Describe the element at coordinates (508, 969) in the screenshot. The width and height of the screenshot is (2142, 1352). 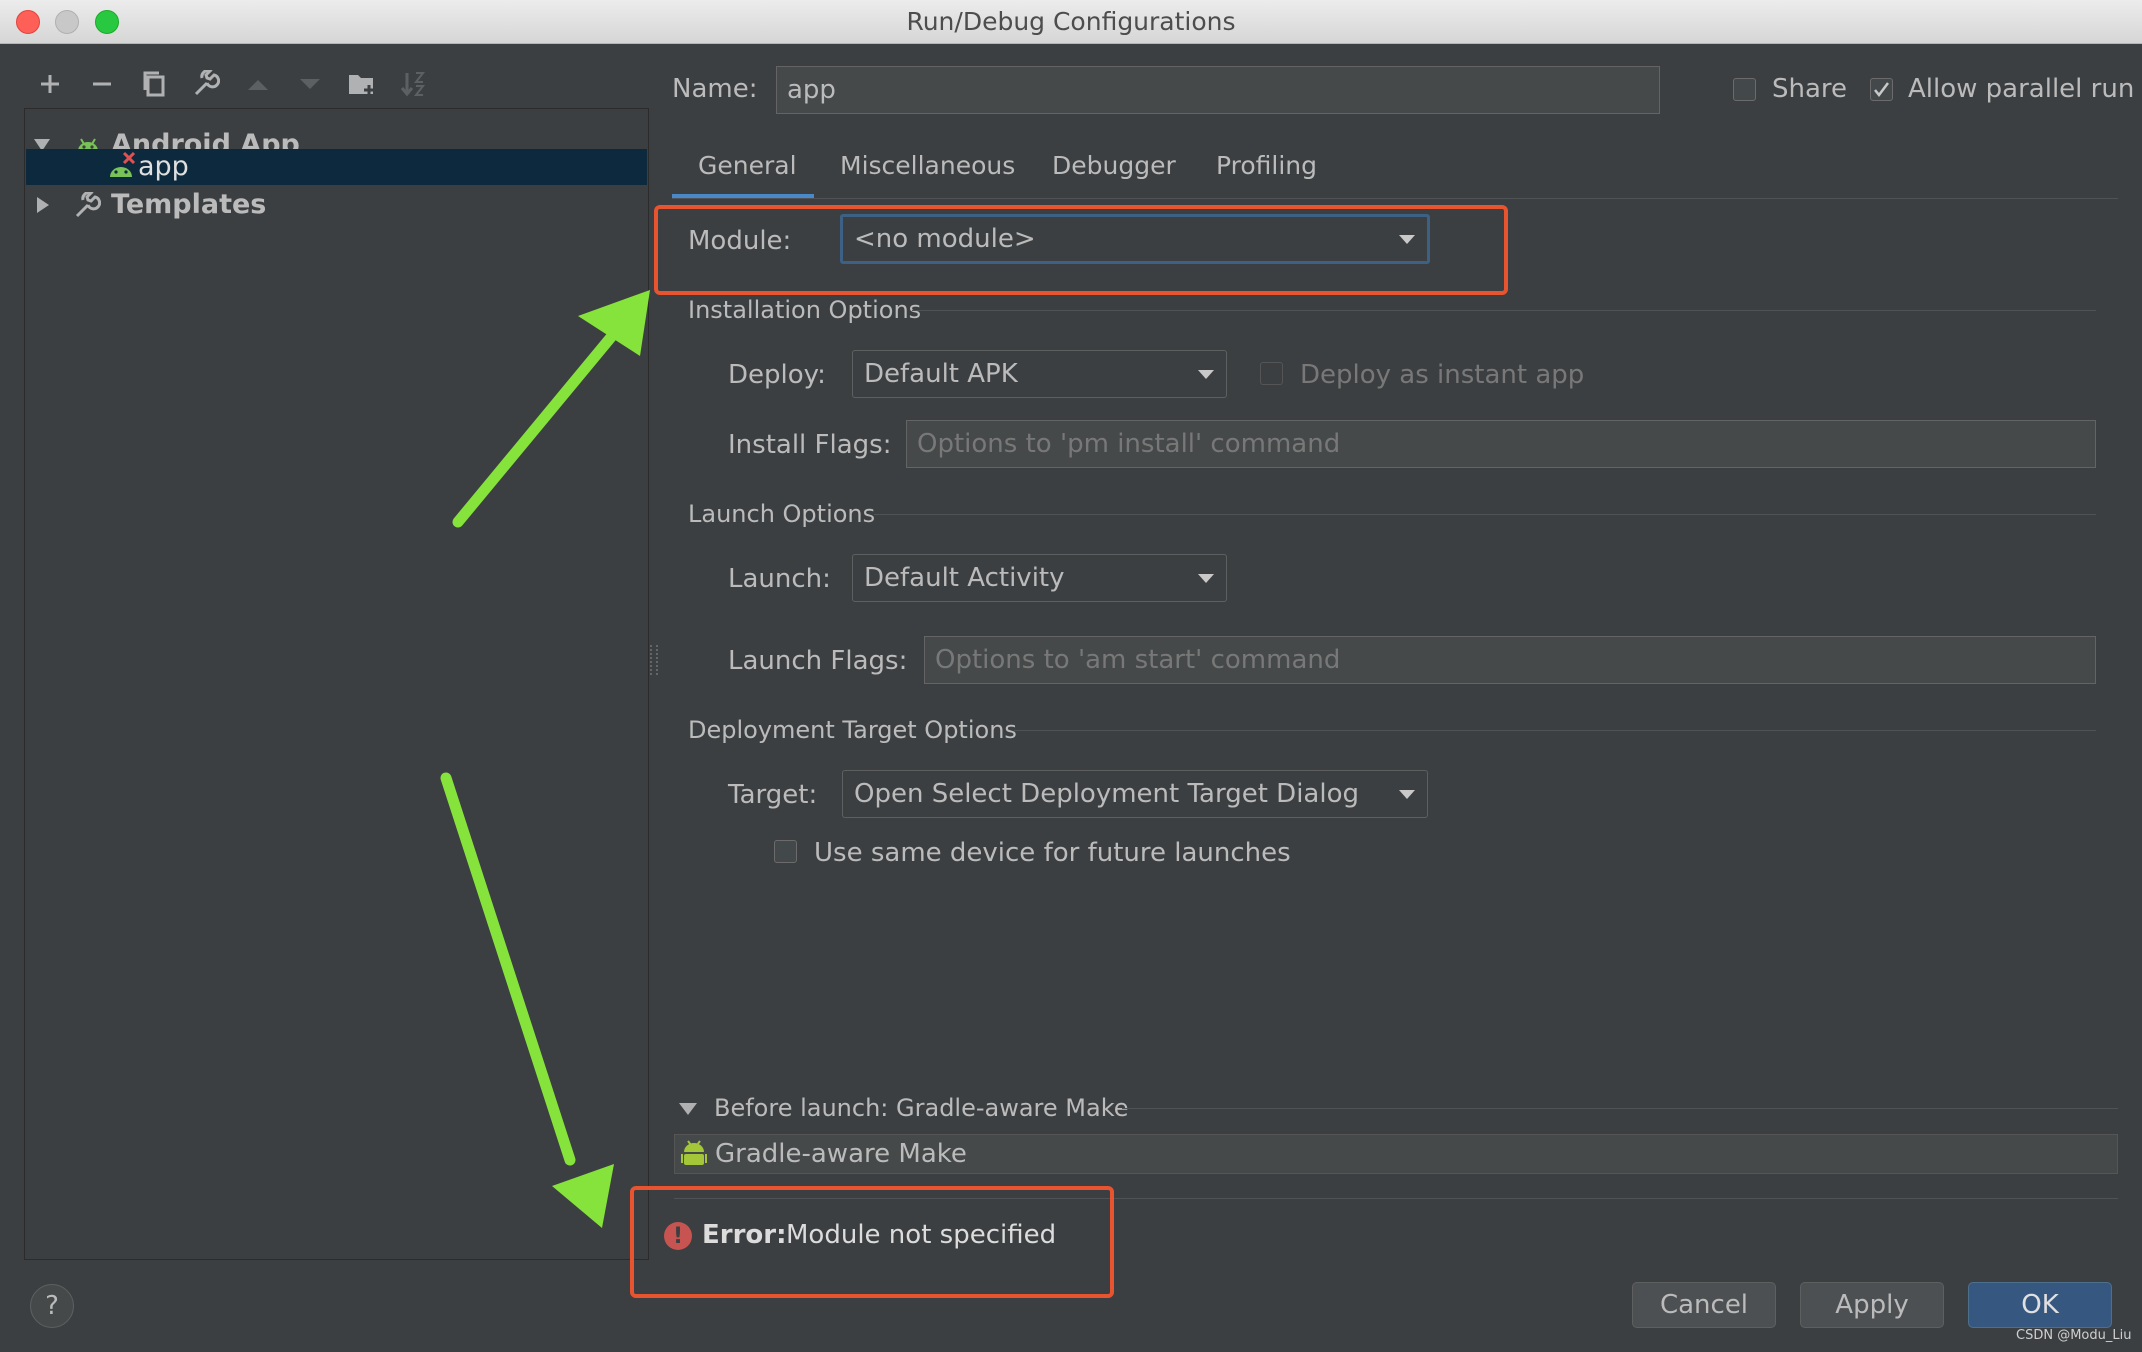
I see `arrow-to-error` at that location.